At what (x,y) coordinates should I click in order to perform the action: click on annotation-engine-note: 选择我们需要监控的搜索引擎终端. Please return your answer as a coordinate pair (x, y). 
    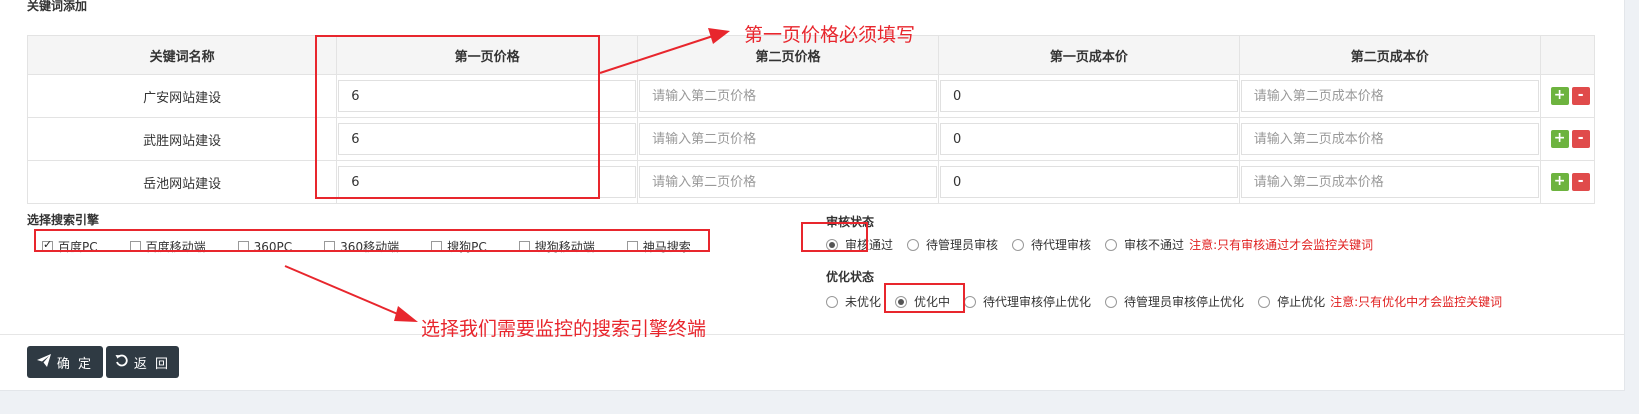
    Looking at the image, I should click on (564, 329).